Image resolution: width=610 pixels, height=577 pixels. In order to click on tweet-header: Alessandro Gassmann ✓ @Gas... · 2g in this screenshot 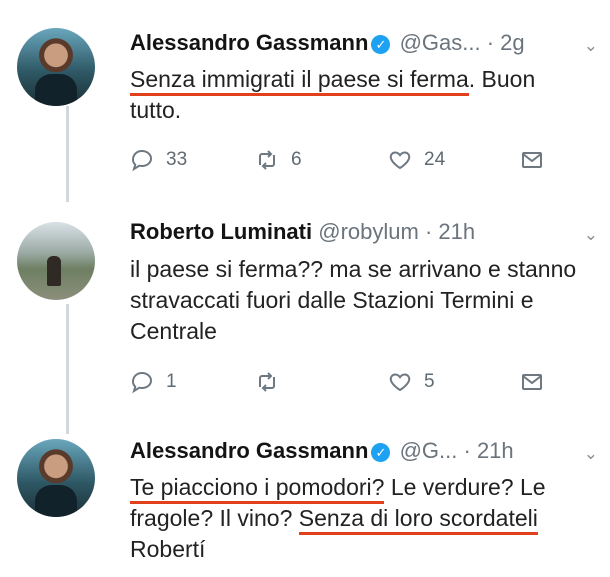, I will do `click(327, 43)`.